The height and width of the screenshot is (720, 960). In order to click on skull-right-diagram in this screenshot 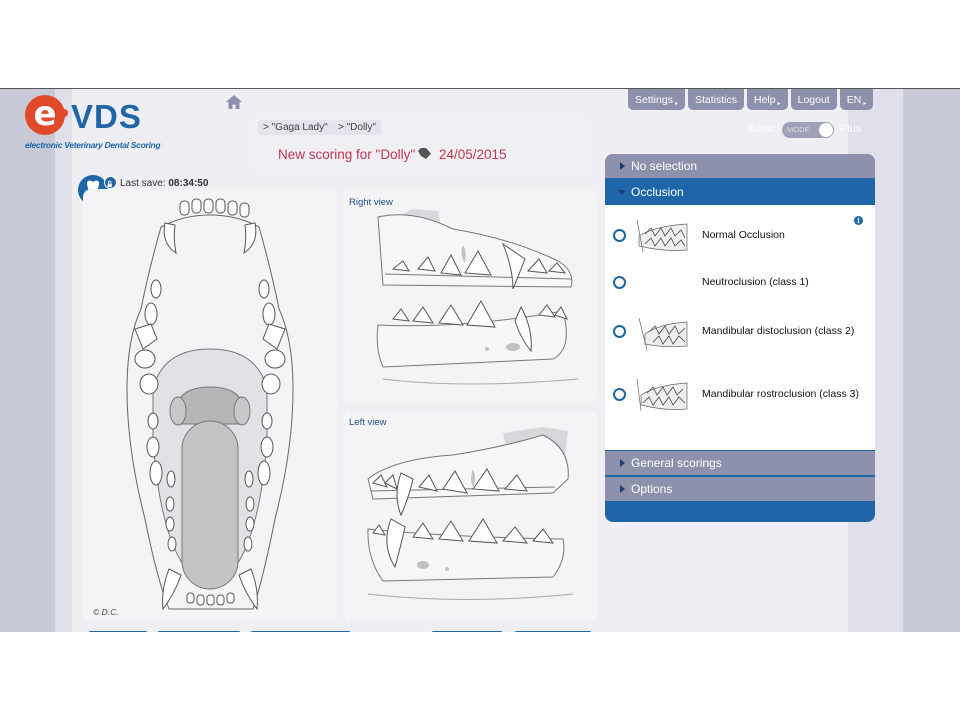, I will do `click(477, 297)`.